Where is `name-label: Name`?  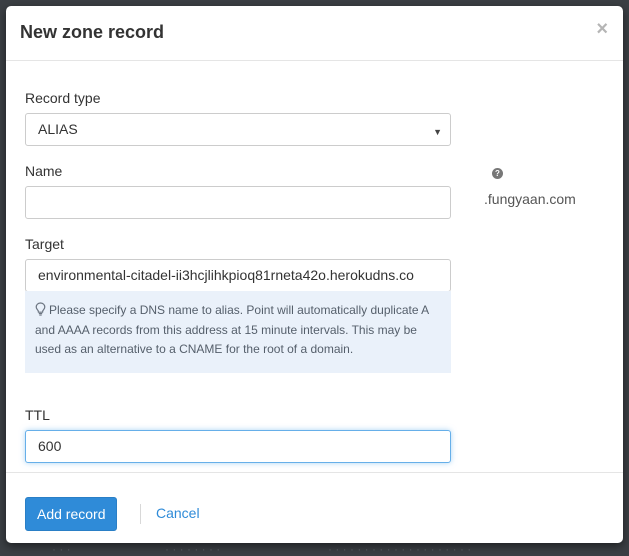 name-label: Name is located at coordinates (44, 171).